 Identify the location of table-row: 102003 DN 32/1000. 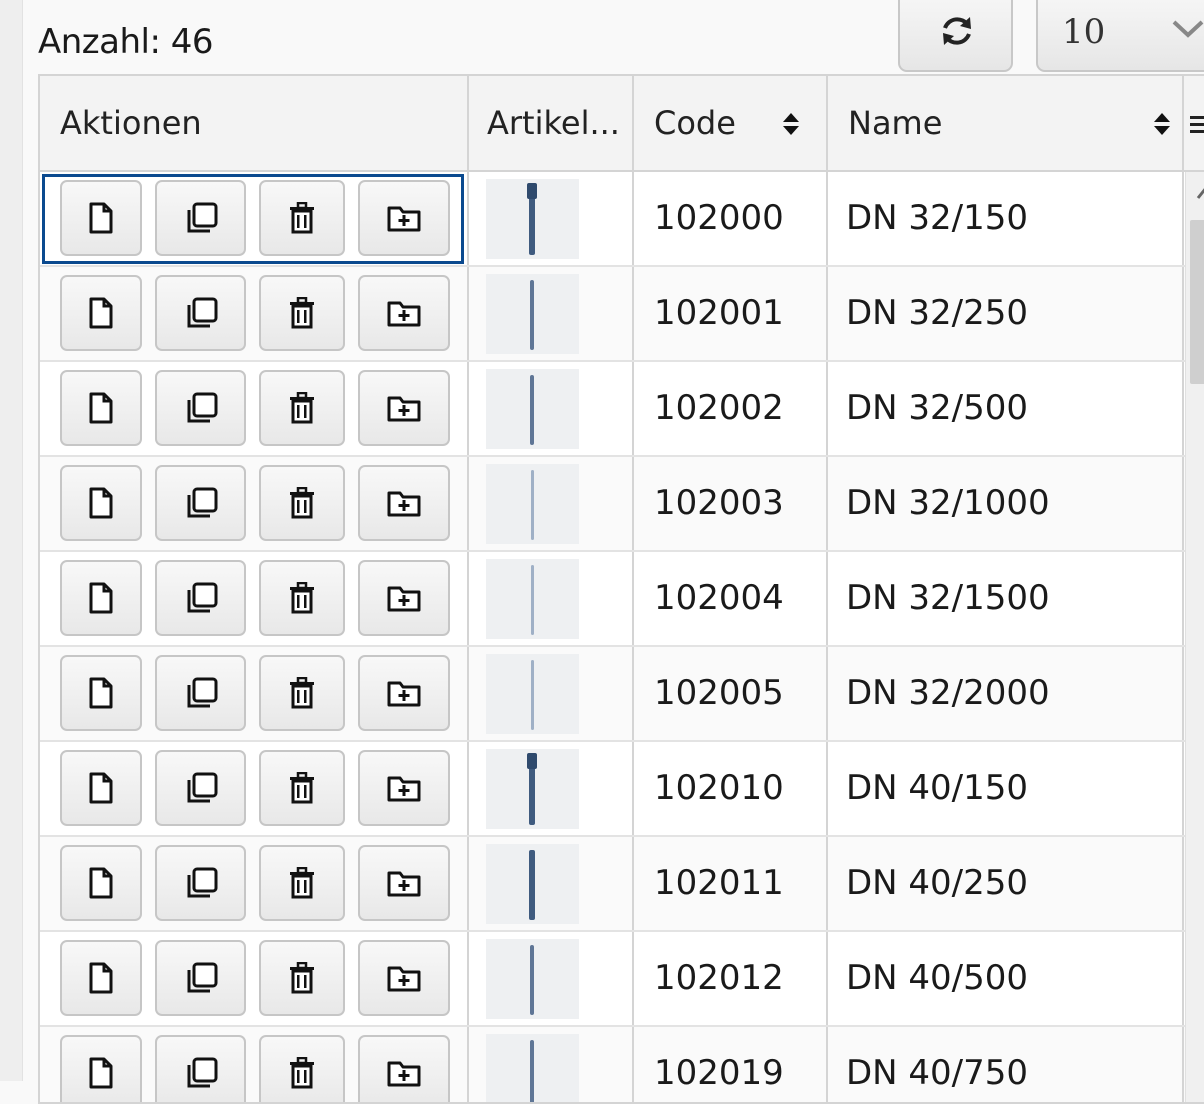
(622, 504).